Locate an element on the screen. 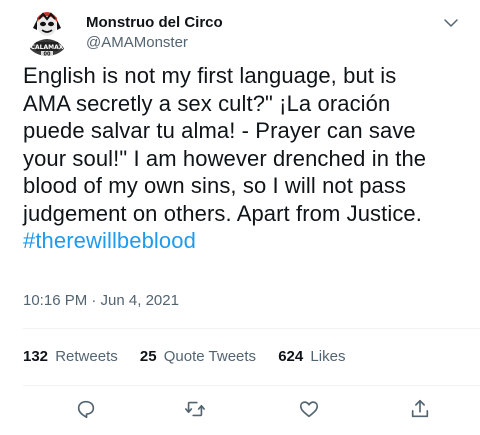 The width and height of the screenshot is (480, 435). timestamp-link: 10:16 PM · Jun 4, 2021 is located at coordinates (101, 300).